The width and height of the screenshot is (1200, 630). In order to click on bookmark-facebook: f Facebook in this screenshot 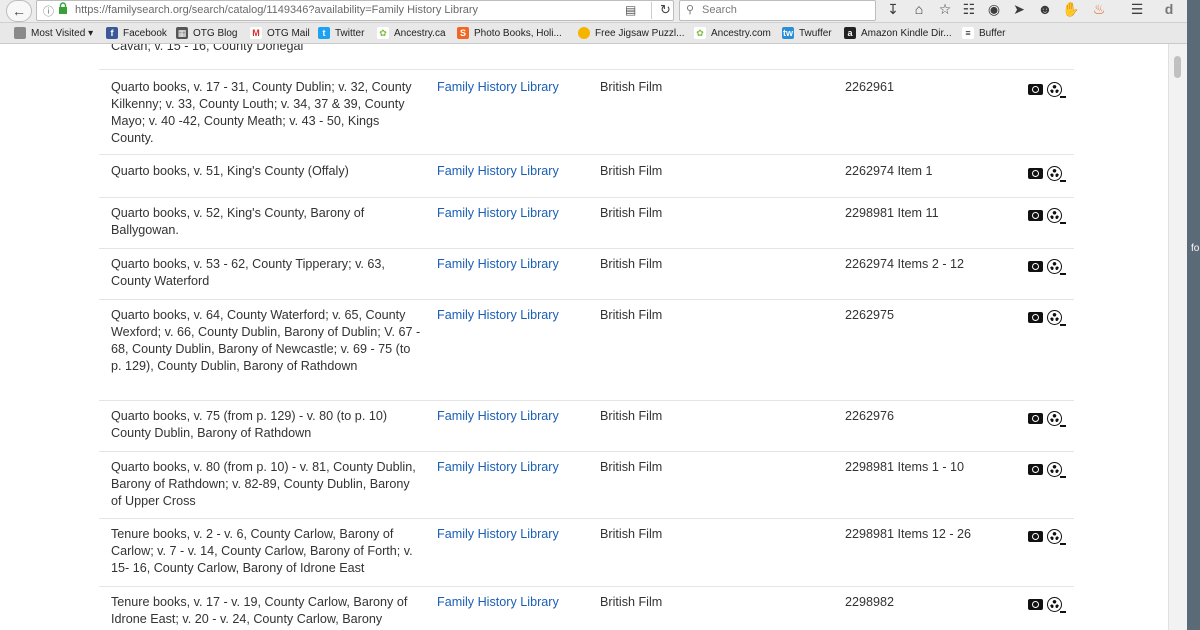, I will do `click(136, 33)`.